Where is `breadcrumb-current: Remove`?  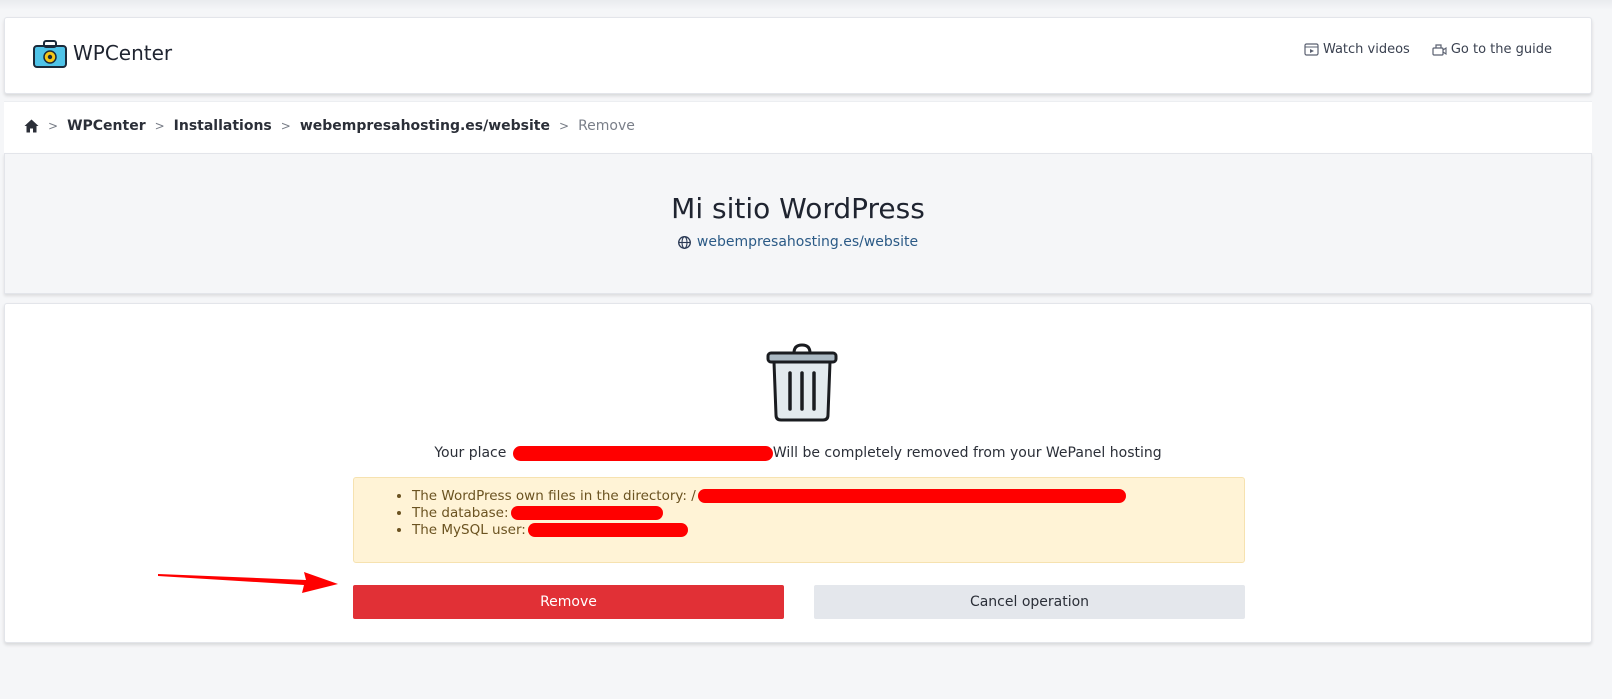
breadcrumb-current: Remove is located at coordinates (606, 126).